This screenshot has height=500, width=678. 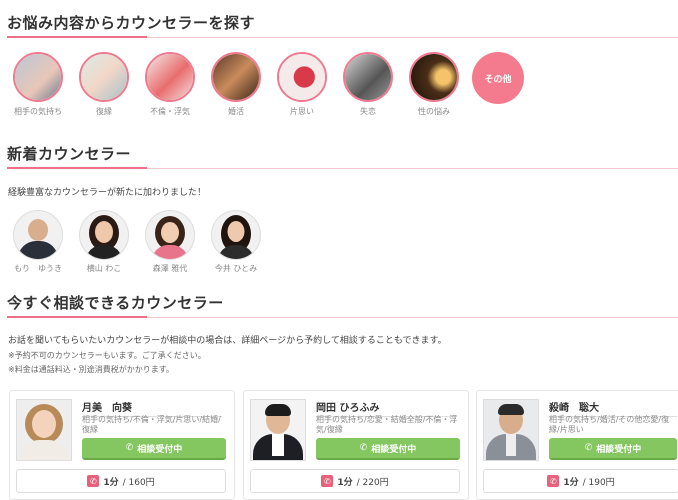 What do you see at coordinates (107, 193) in the screenshot?
I see `new-counselors-intro: 経験豊富なカウンセラーが新たに加わりました！` at bounding box center [107, 193].